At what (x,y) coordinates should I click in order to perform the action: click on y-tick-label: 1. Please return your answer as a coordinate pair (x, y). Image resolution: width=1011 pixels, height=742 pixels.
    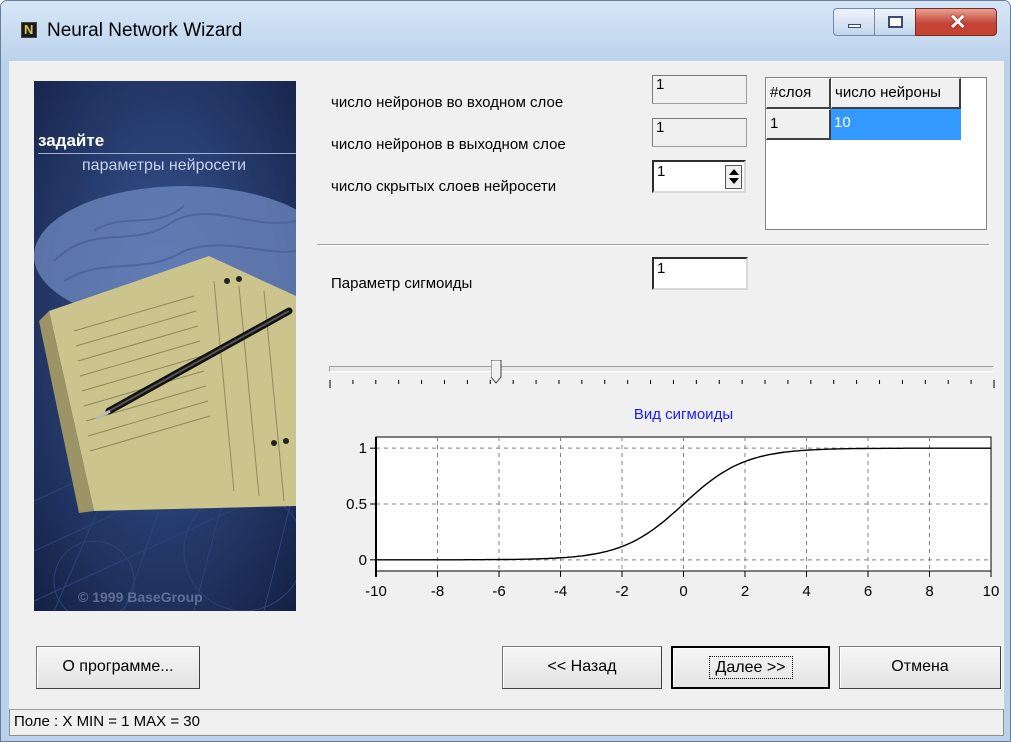
    Looking at the image, I should click on (363, 448).